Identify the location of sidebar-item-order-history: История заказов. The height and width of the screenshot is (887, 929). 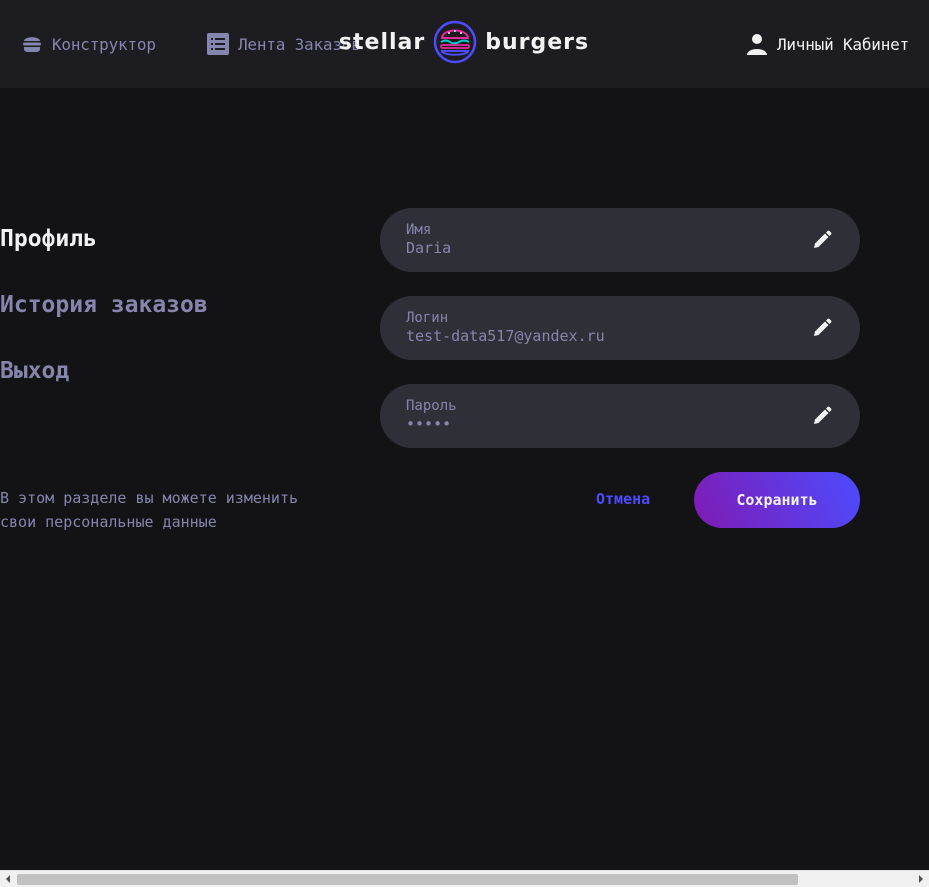
(104, 305).